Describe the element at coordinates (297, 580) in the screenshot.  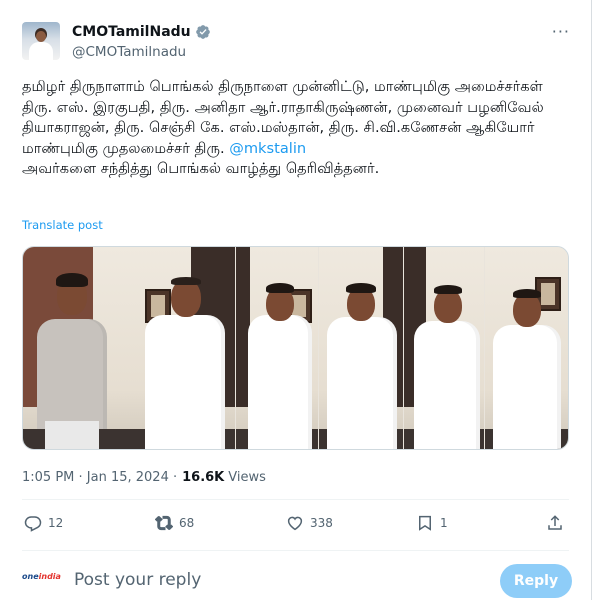
I see `reply-composer: oneindia Post your reply Reply` at that location.